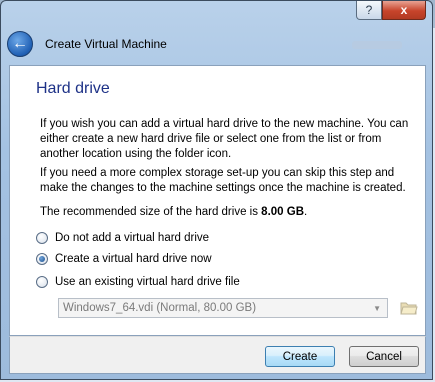 This screenshot has width=435, height=382. I want to click on recommended-size-suffix: ., so click(306, 212).